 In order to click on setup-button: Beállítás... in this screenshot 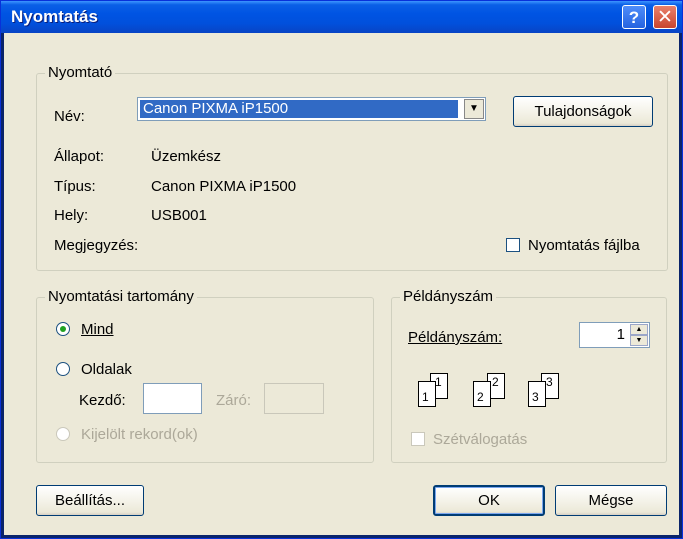, I will do `click(90, 500)`.